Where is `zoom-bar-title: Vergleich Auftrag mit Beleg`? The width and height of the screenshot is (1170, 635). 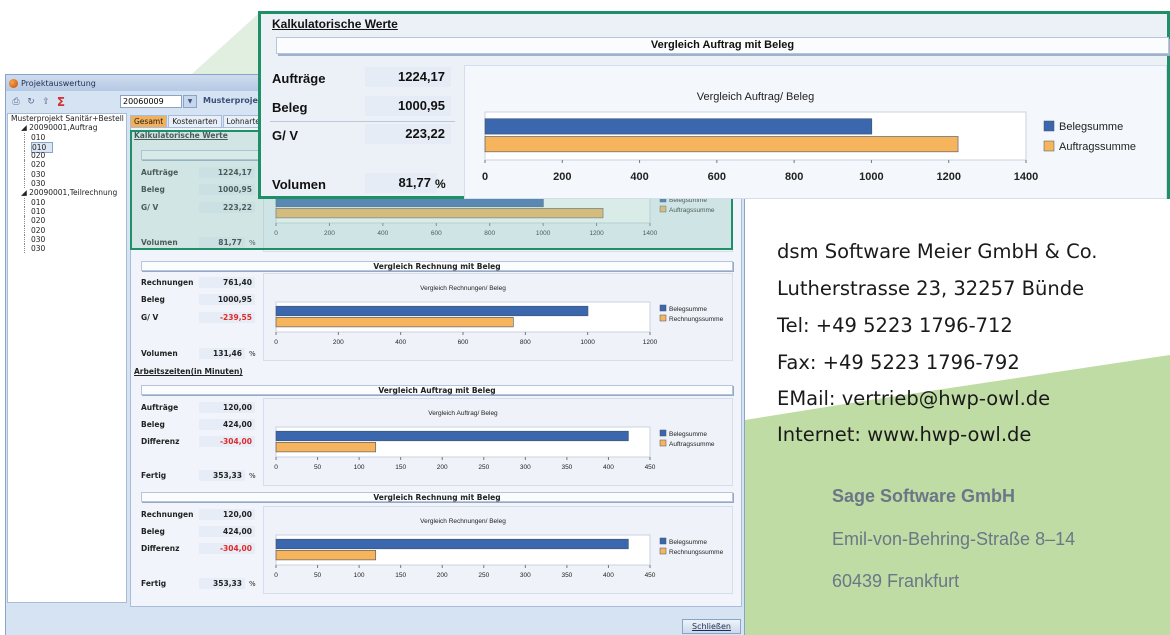
zoom-bar-title: Vergleich Auftrag mit Beleg is located at coordinates (722, 45).